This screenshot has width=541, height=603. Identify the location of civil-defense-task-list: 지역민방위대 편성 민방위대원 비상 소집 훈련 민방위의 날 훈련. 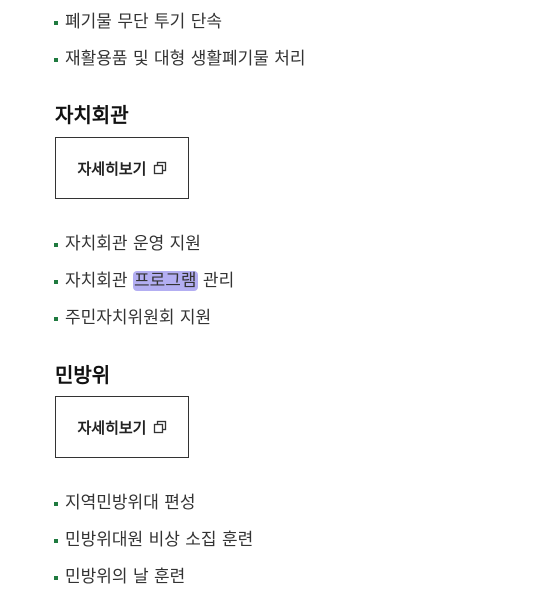
(153, 547).